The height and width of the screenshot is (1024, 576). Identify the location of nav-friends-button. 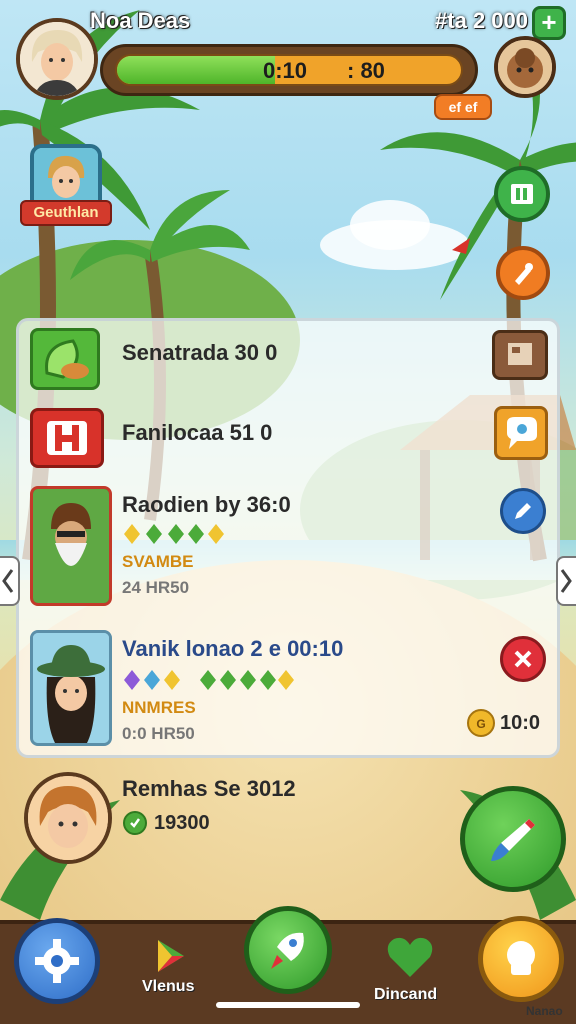
(410, 956).